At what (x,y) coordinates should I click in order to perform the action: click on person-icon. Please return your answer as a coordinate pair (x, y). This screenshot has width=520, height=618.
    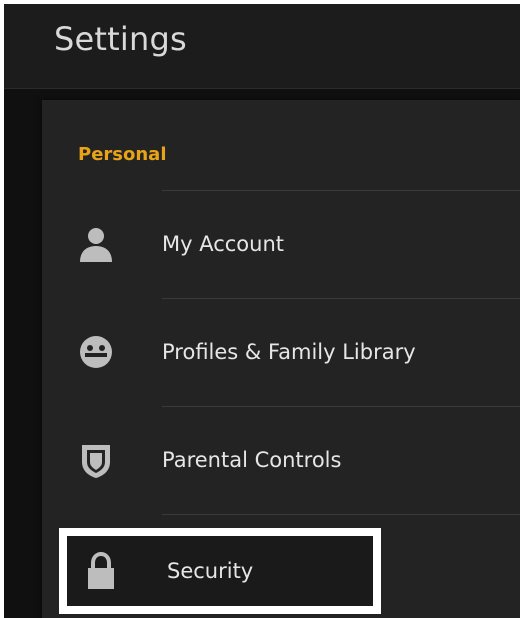
    Looking at the image, I should click on (96, 245).